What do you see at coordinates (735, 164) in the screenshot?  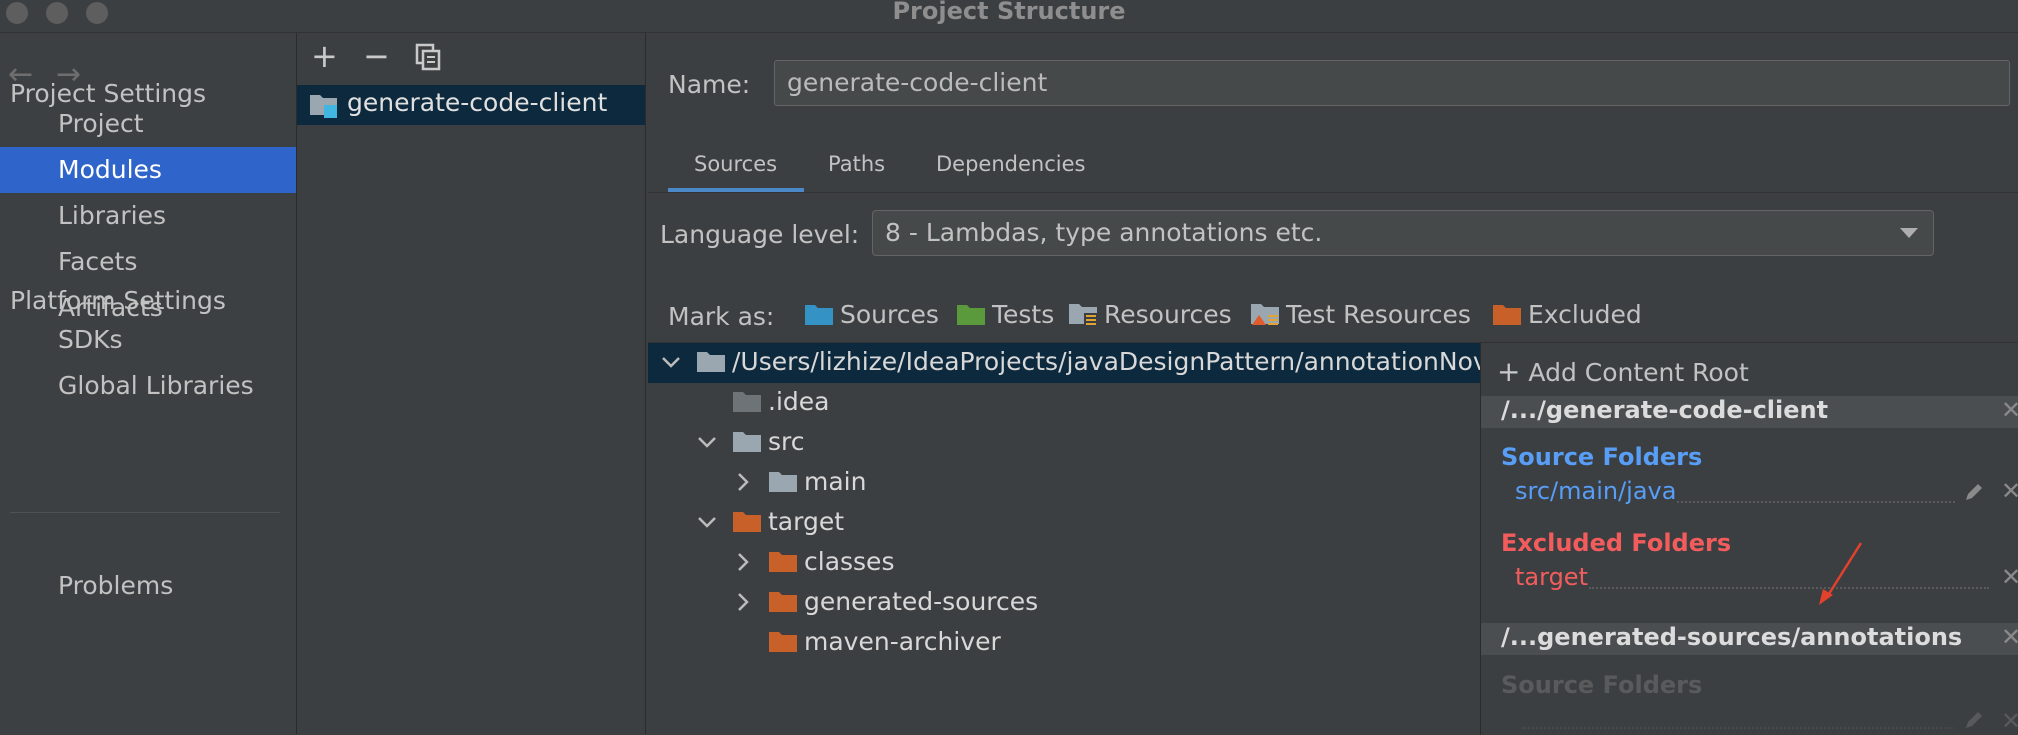 I see `tab-sources: Sources` at bounding box center [735, 164].